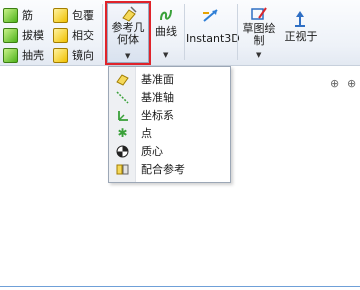  I want to click on sketch-label: 草图绘 制, so click(259, 34).